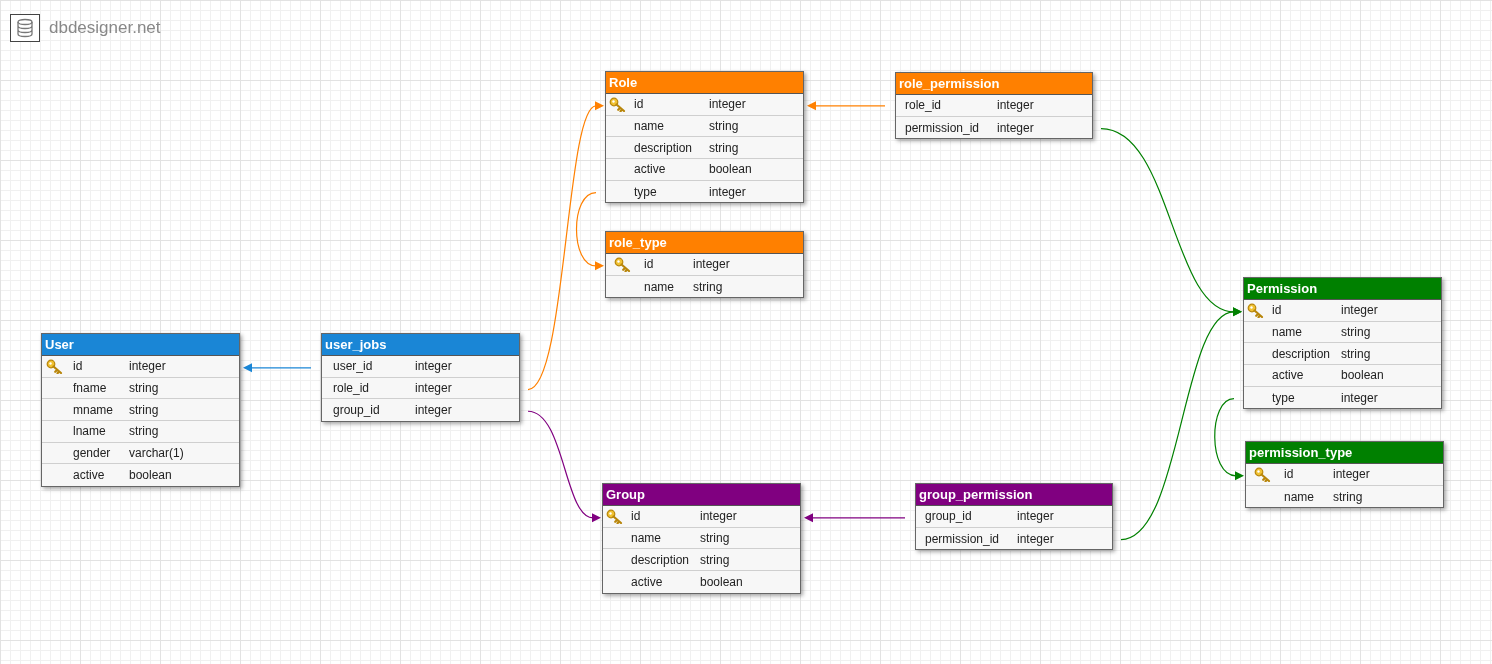  What do you see at coordinates (90, 388) in the screenshot?
I see `field-name: fname` at bounding box center [90, 388].